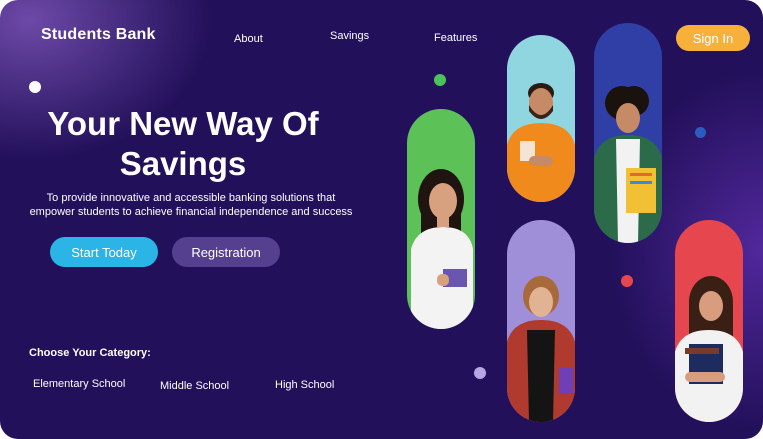 This screenshot has width=763, height=439. I want to click on nav-features: Features, so click(455, 38).